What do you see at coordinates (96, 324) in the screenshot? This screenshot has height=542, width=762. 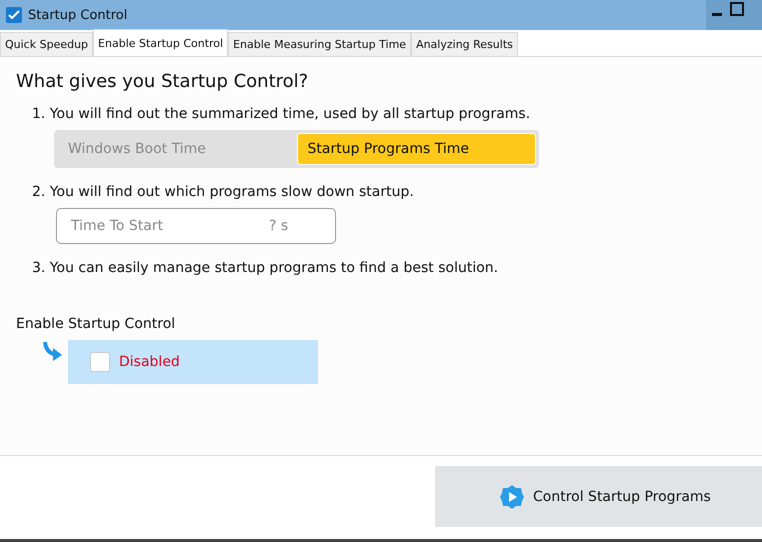 I see `section-label: Enable Startup Control` at bounding box center [96, 324].